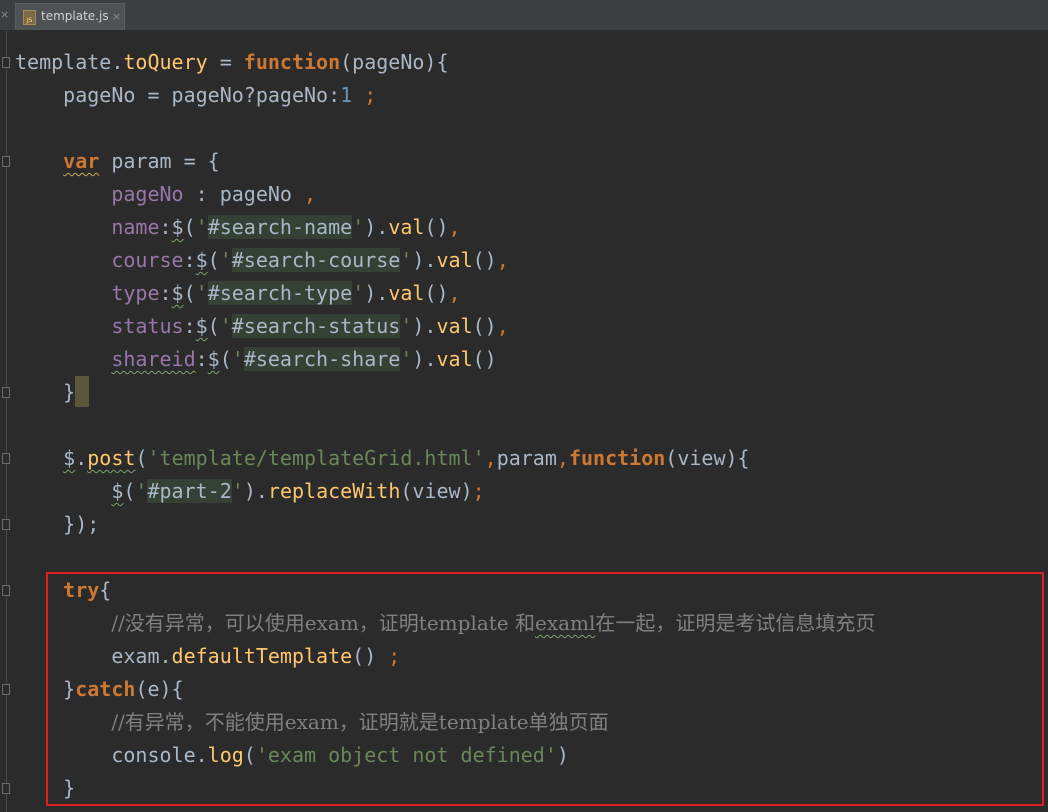 This screenshot has width=1048, height=812. What do you see at coordinates (286, 227) in the screenshot?
I see `code-line: name:$('#search-name').val(),` at bounding box center [286, 227].